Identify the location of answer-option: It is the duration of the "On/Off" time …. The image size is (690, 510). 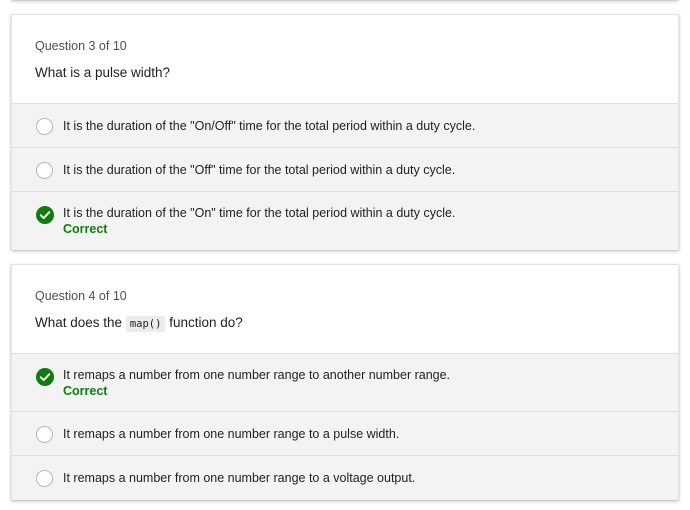
(345, 126).